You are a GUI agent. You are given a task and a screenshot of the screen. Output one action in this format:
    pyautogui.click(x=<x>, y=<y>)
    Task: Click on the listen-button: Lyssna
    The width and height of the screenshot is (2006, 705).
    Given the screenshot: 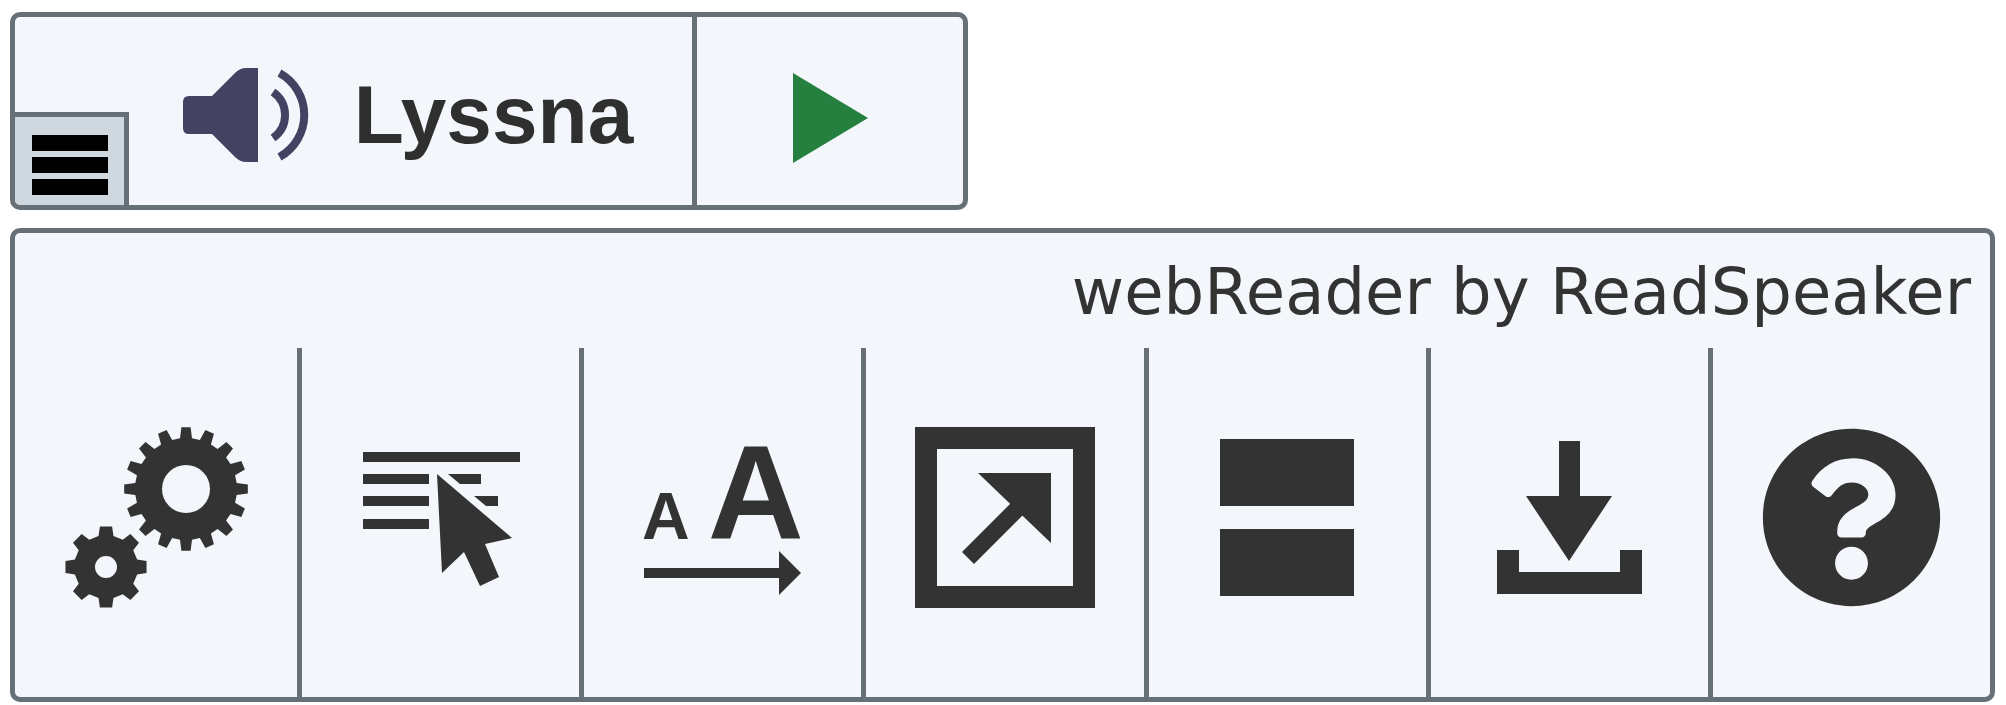 What is the action you would take?
    pyautogui.click(x=413, y=111)
    